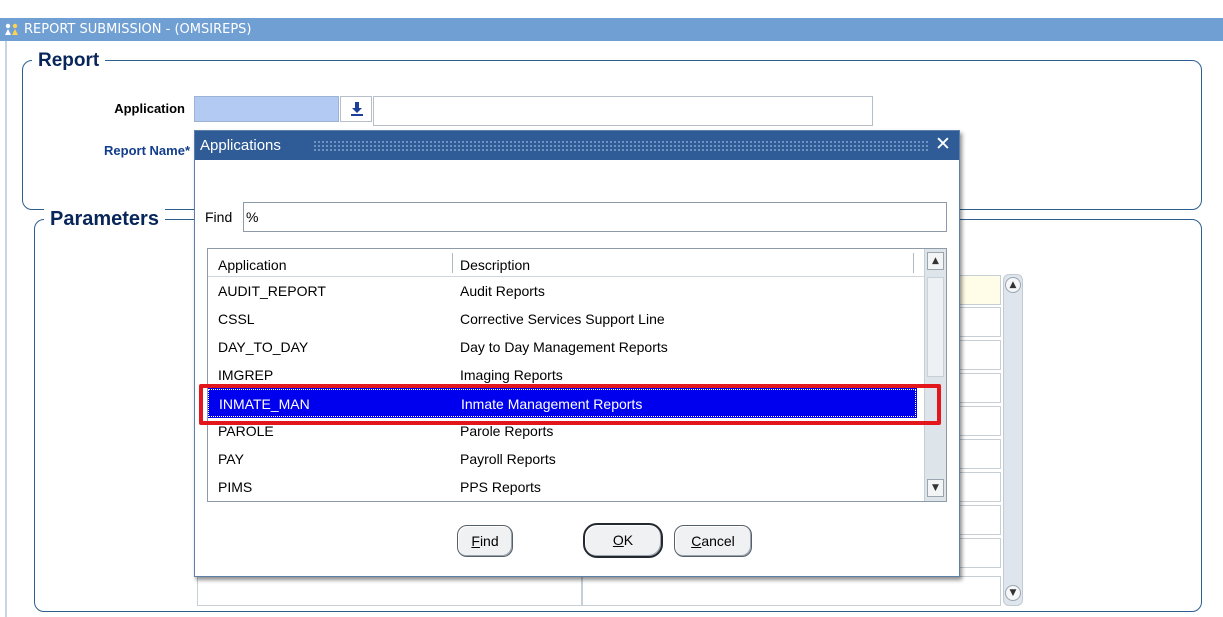 Image resolution: width=1223 pixels, height=617 pixels. I want to click on list-item-description: Day to Day Management Reports, so click(564, 347).